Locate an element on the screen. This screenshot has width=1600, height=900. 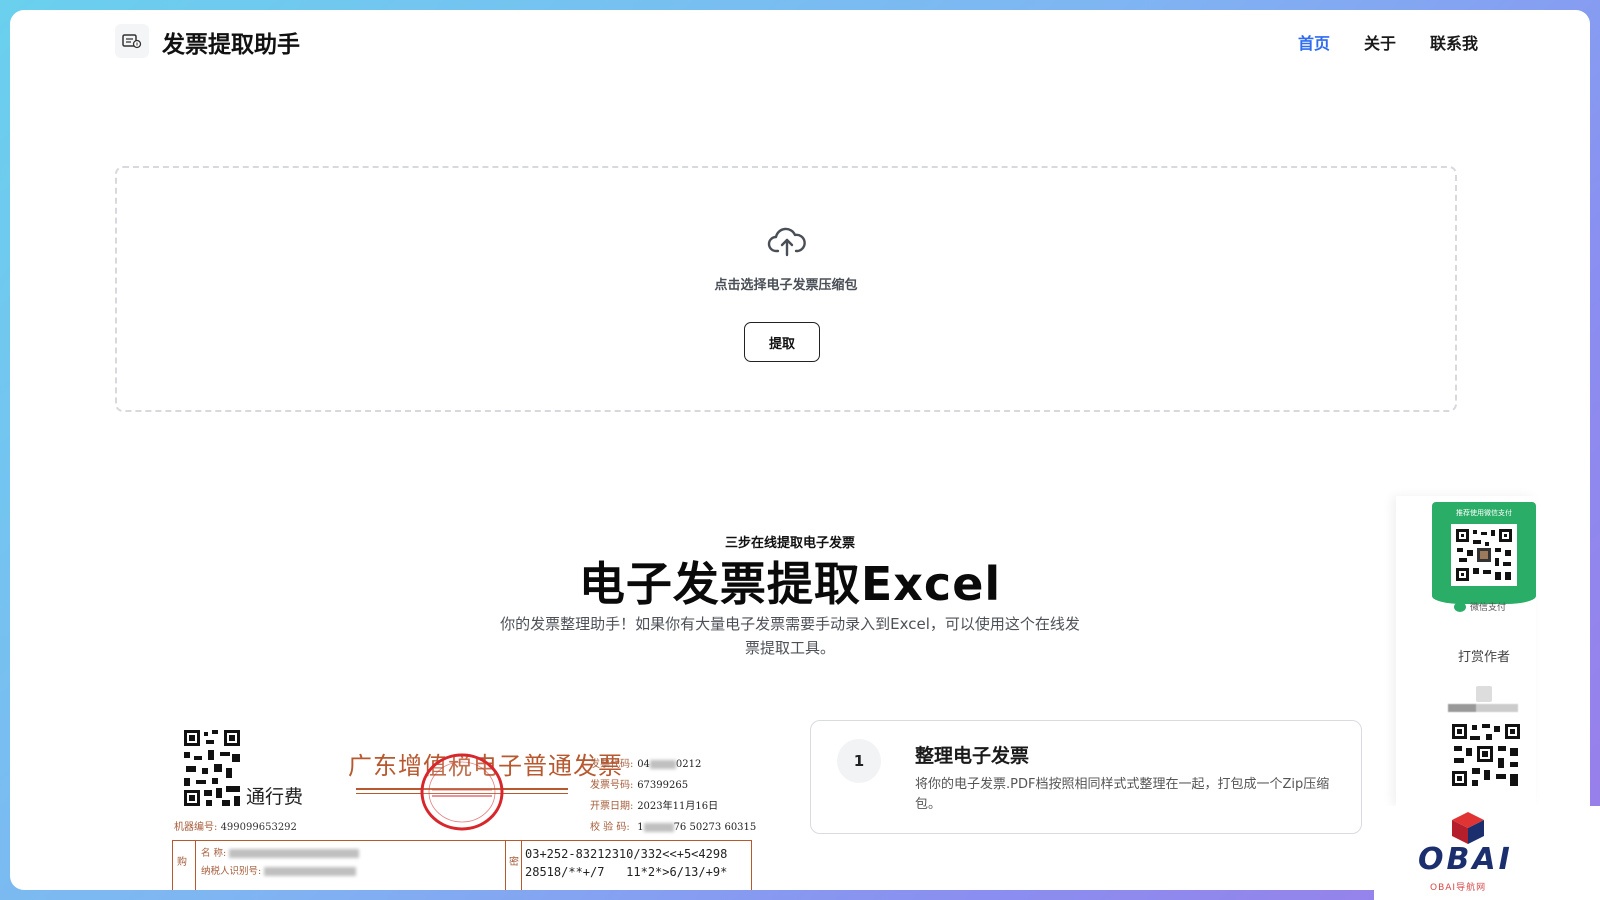
invoice-tag: 通行费 is located at coordinates (275, 797).